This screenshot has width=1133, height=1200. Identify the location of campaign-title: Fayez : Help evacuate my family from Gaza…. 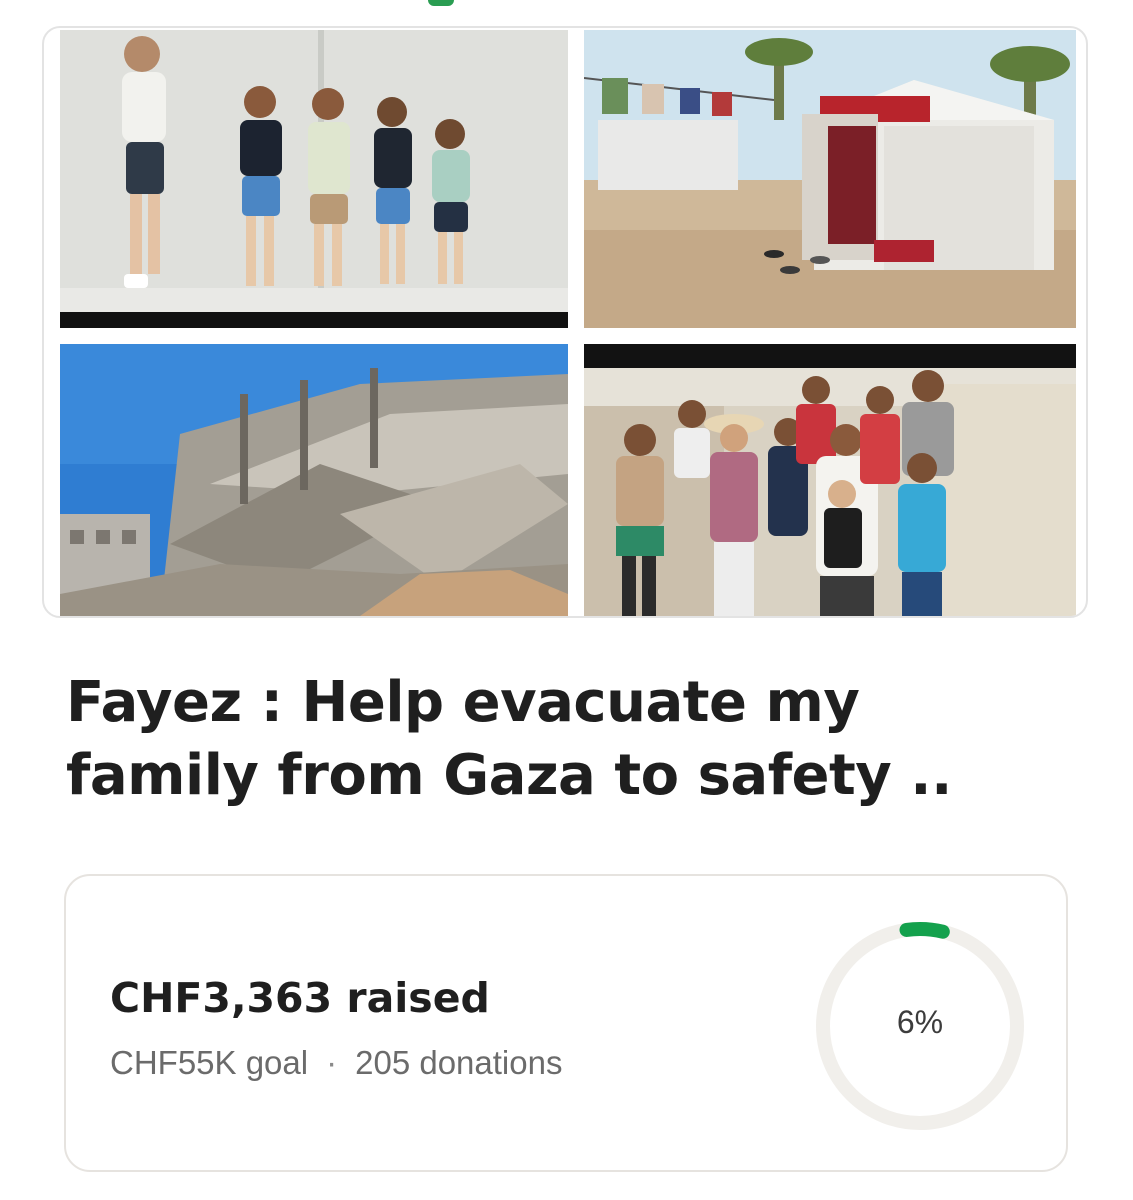
(566, 739).